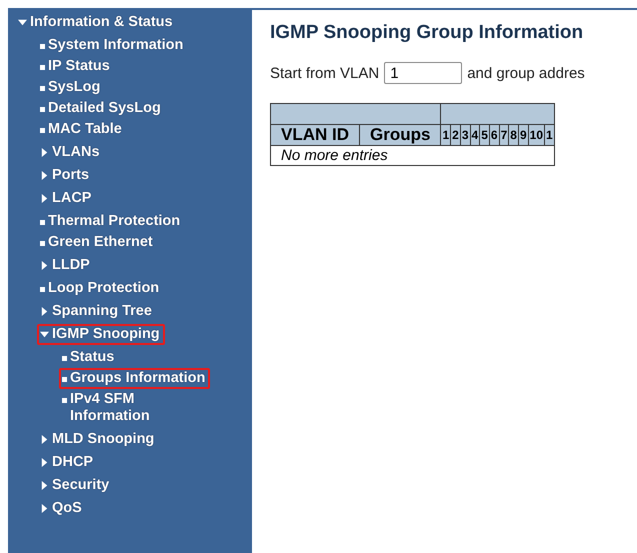 This screenshot has height=553, width=637. What do you see at coordinates (400, 135) in the screenshot?
I see `column-header: Groups` at bounding box center [400, 135].